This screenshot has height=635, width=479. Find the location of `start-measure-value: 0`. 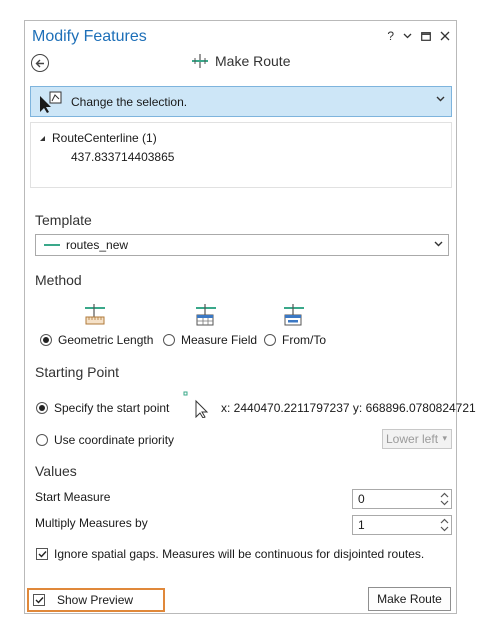

start-measure-value: 0 is located at coordinates (361, 499).